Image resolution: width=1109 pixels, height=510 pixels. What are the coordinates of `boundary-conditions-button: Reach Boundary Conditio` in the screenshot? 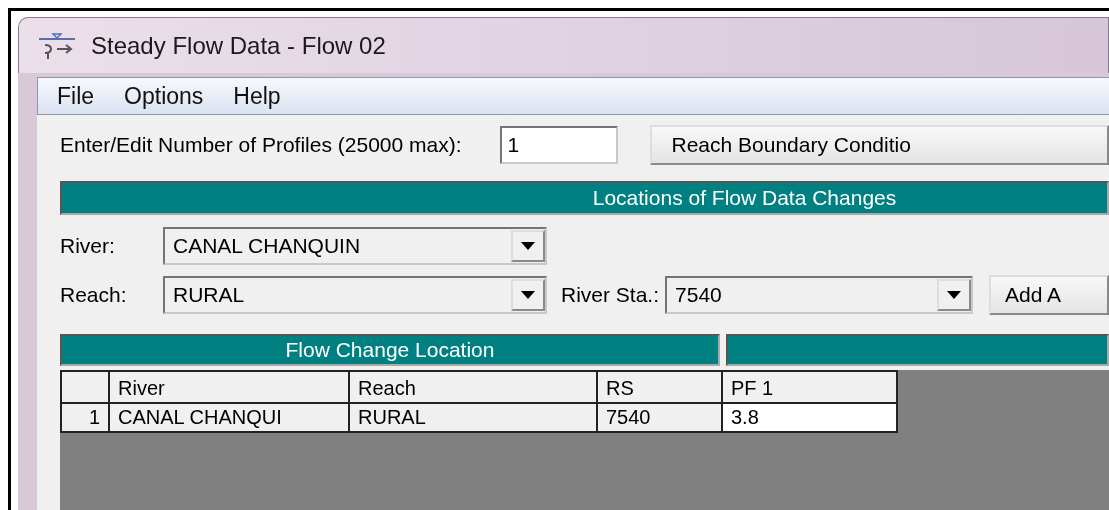 It's located at (879, 145).